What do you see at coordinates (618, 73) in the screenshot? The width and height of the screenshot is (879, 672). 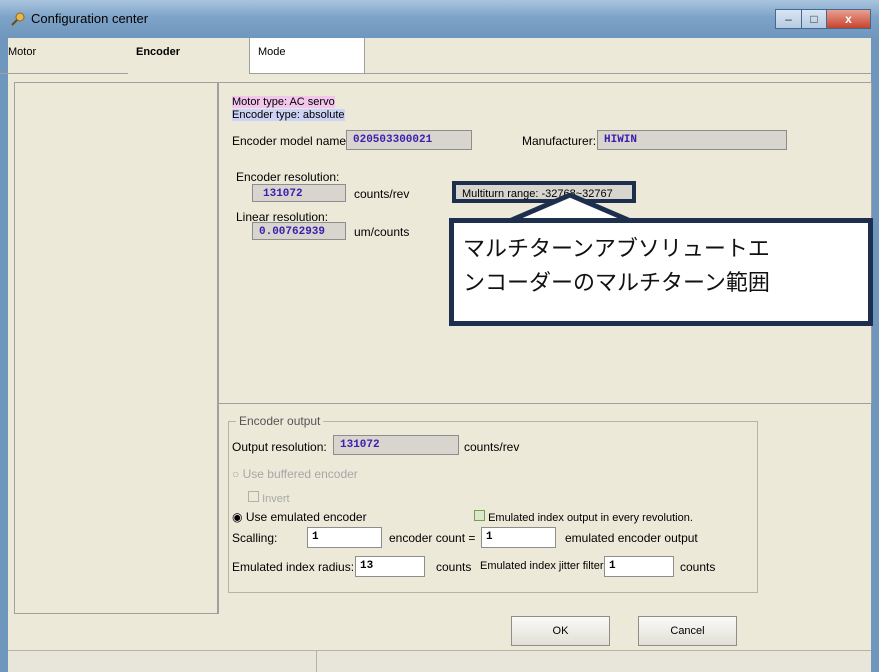 I see `tab-divider` at bounding box center [618, 73].